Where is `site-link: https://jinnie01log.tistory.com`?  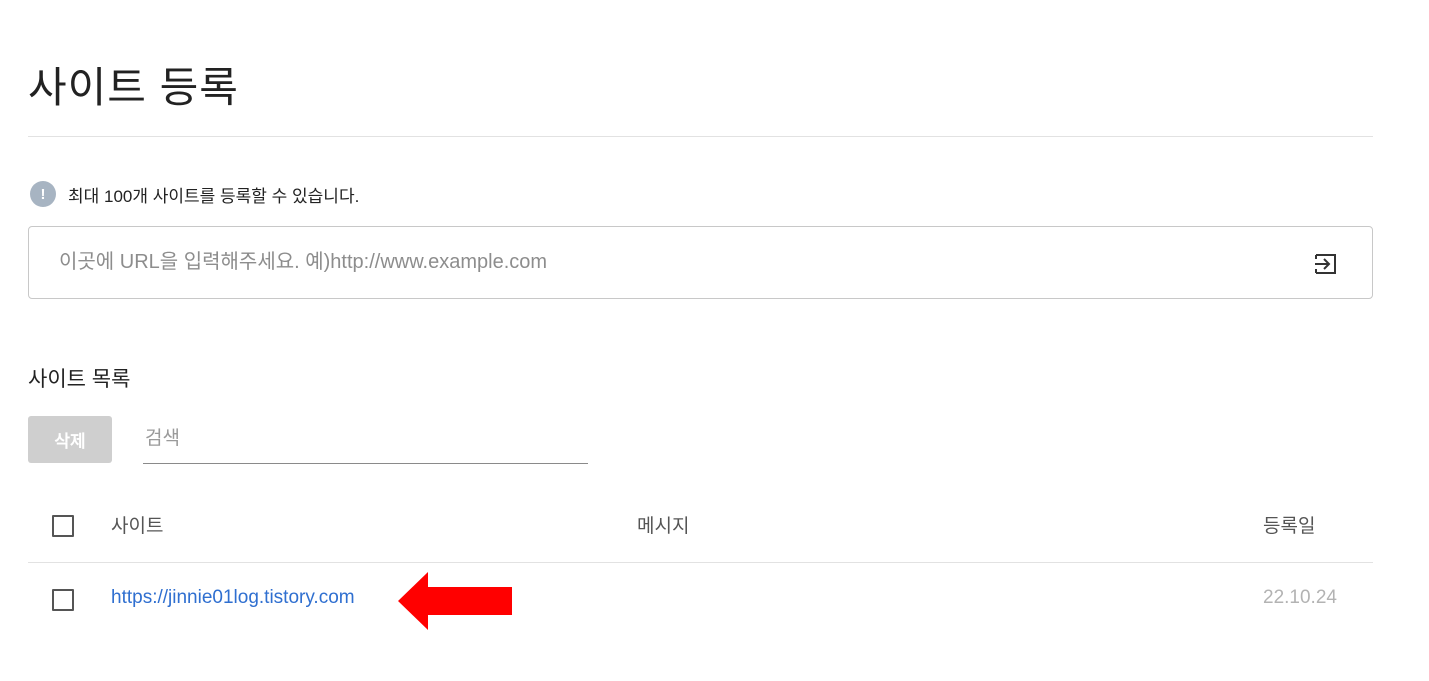
site-link: https://jinnie01log.tistory.com is located at coordinates (233, 598).